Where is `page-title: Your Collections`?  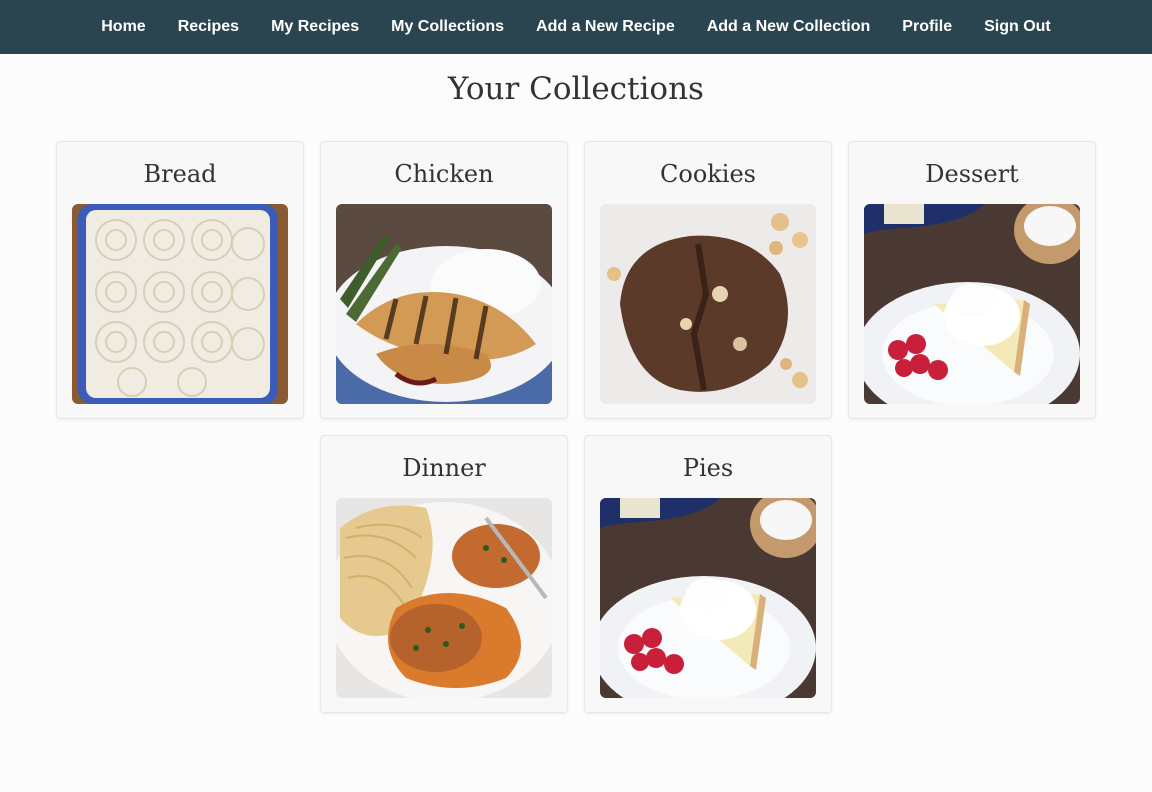
page-title: Your Collections is located at coordinates (576, 89).